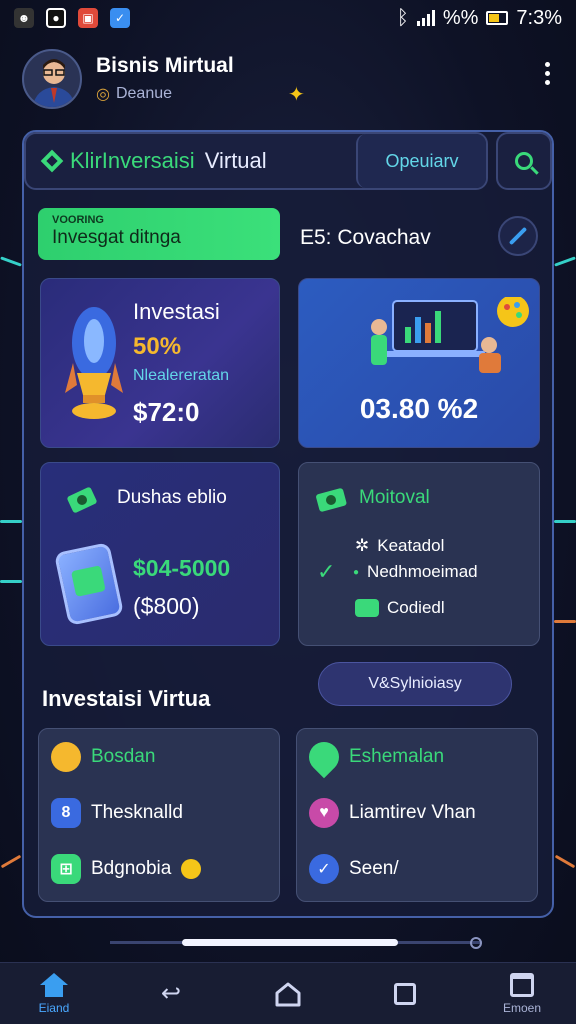 This screenshot has width=576, height=1024. I want to click on nav-home: Eiand, so click(54, 993).